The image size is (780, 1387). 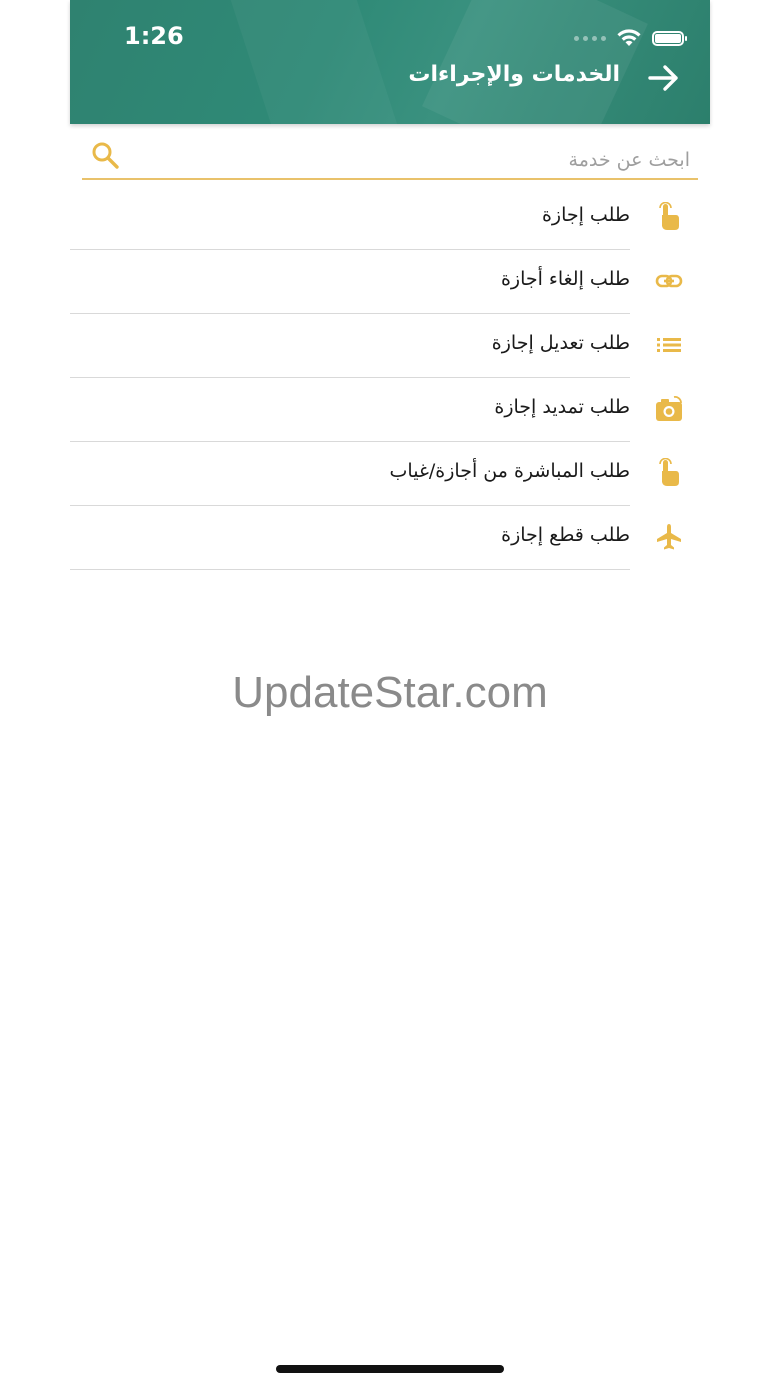 I want to click on list-item-leave-request: طلب إجازة, so click(x=390, y=218).